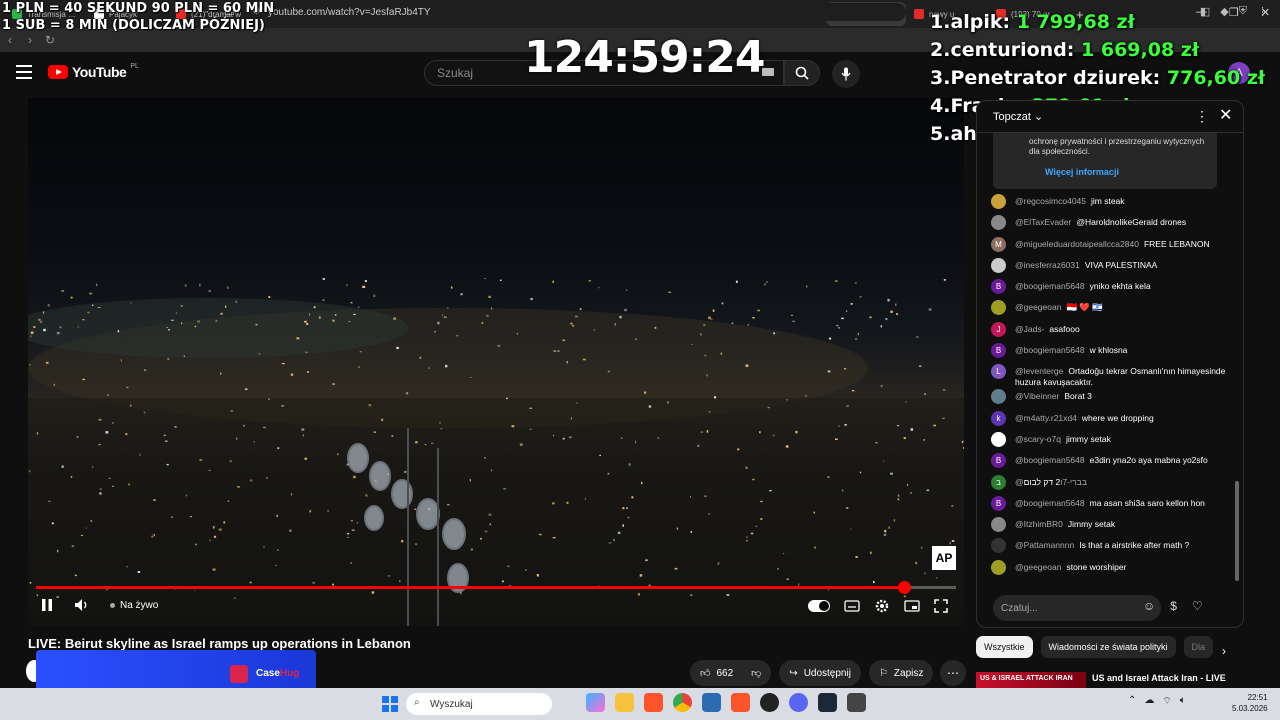 The image size is (1280, 720). What do you see at coordinates (827, 702) in the screenshot?
I see `steam-icon` at bounding box center [827, 702].